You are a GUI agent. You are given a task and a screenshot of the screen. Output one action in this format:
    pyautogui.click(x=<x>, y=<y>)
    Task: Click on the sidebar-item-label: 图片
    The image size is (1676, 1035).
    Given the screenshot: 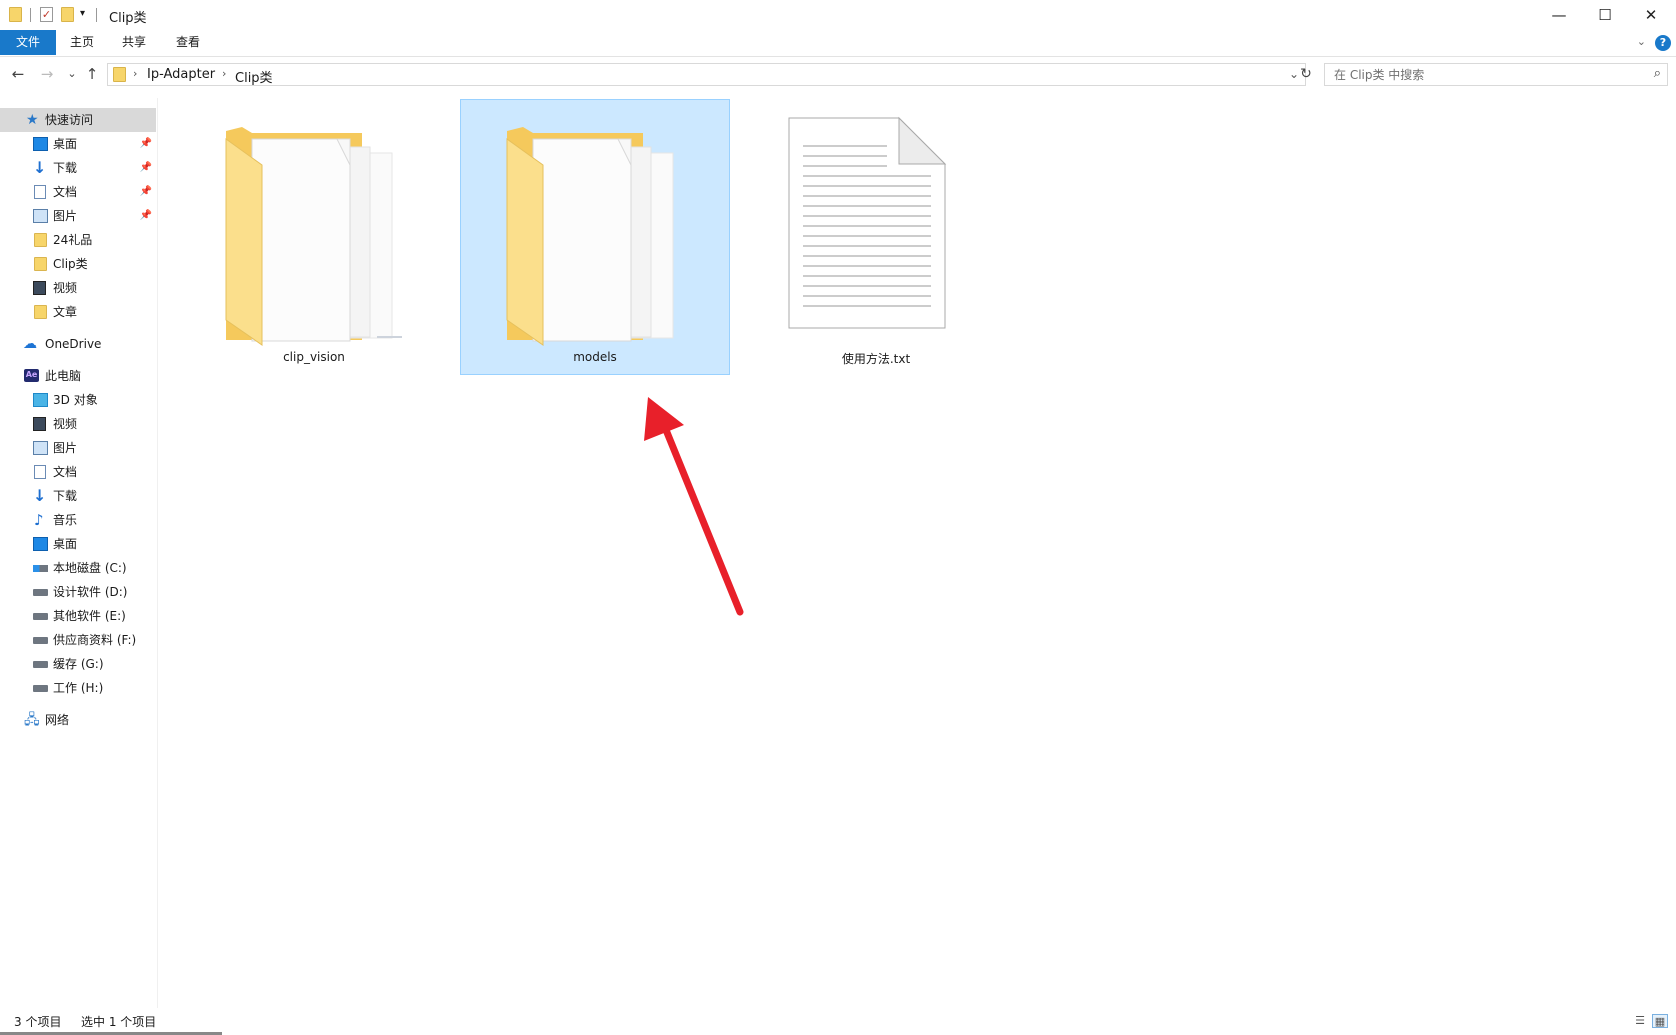 What is the action you would take?
    pyautogui.click(x=65, y=448)
    